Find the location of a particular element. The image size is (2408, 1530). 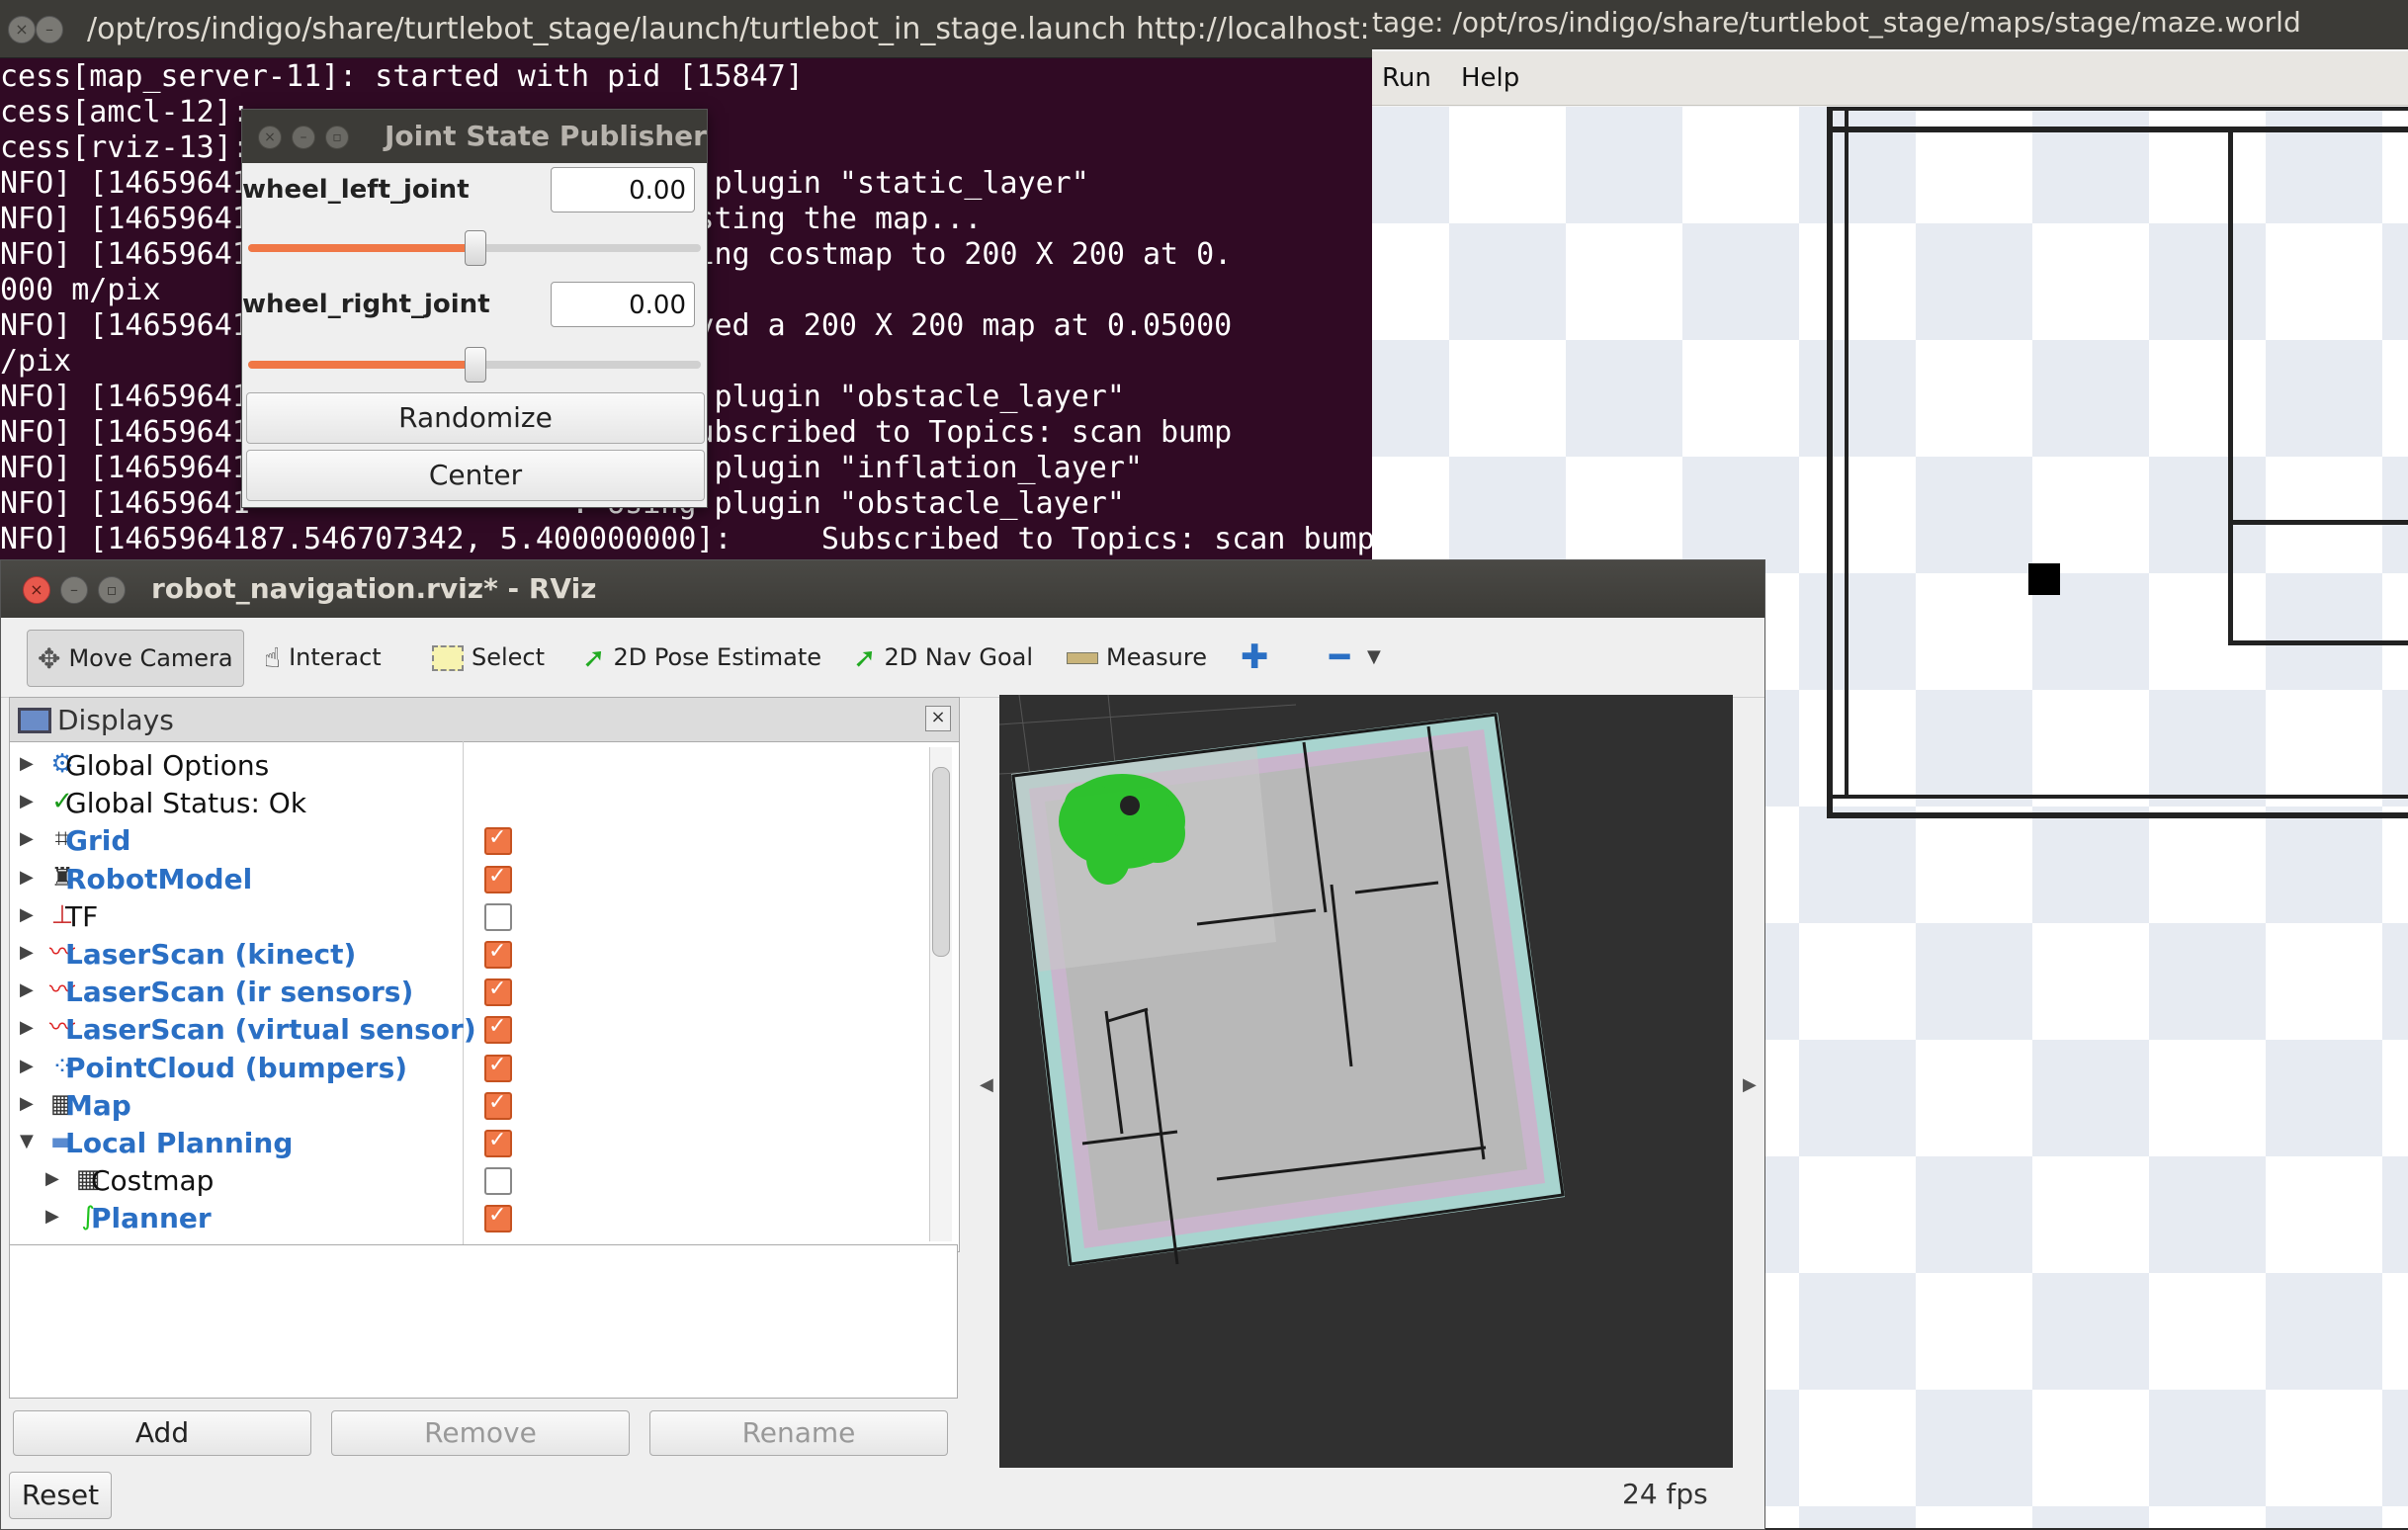

display-row: ▶ 〰 LaserScan (virtual sensor) is located at coordinates (469, 1030).